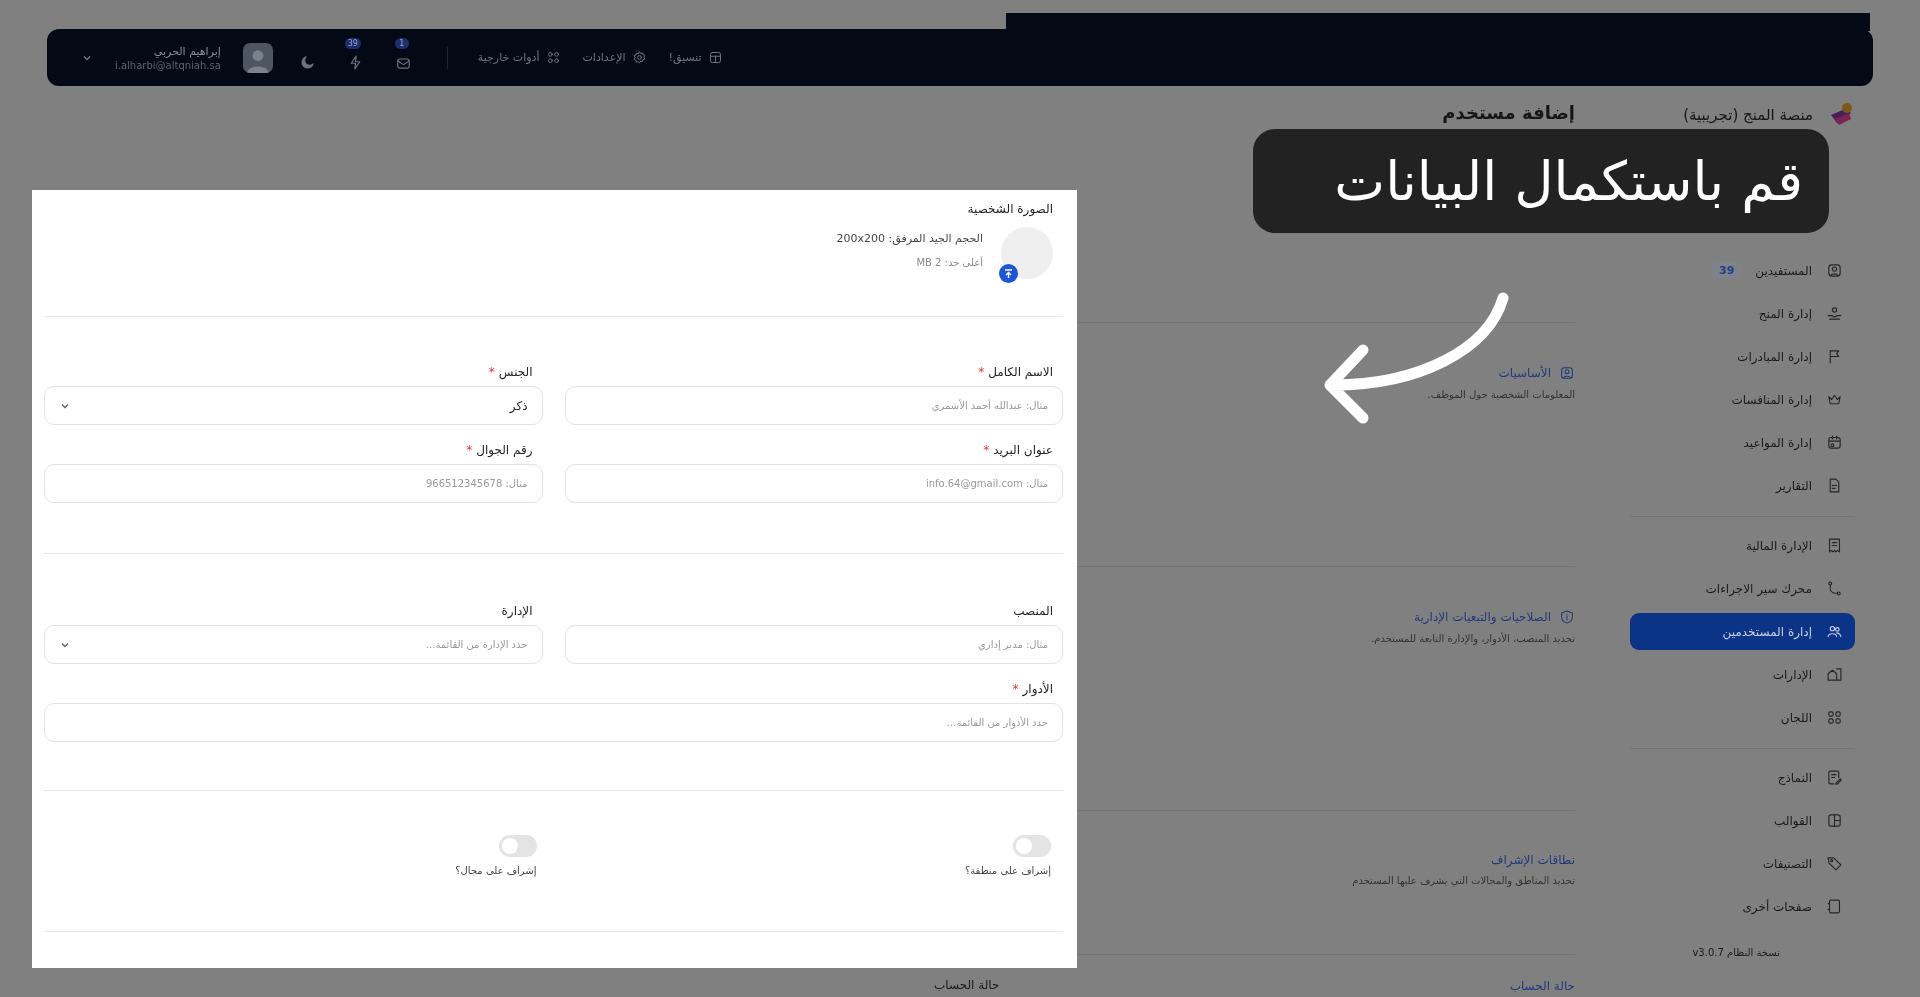  Describe the element at coordinates (1742, 313) in the screenshot. I see `sidebar-item: إدارة المنح` at that location.